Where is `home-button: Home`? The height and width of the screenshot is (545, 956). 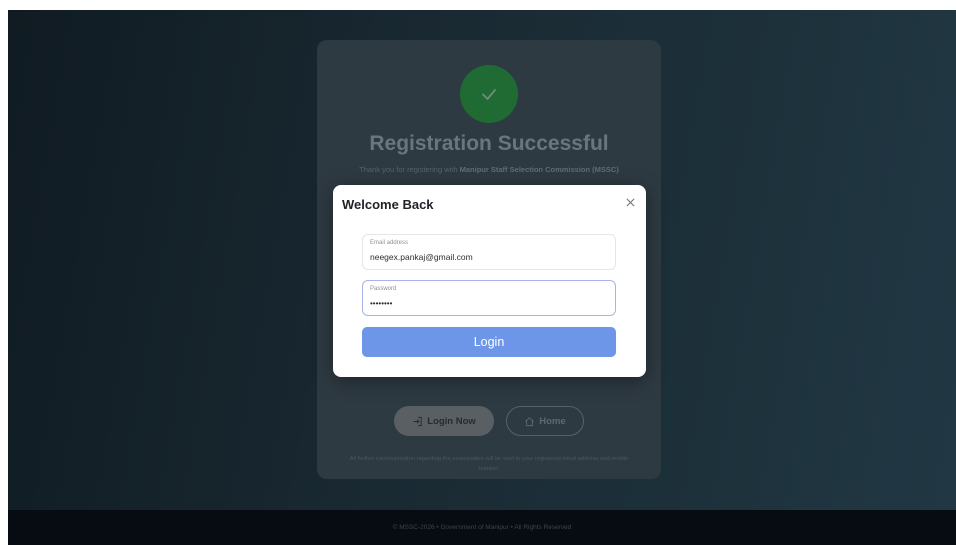 home-button: Home is located at coordinates (545, 421).